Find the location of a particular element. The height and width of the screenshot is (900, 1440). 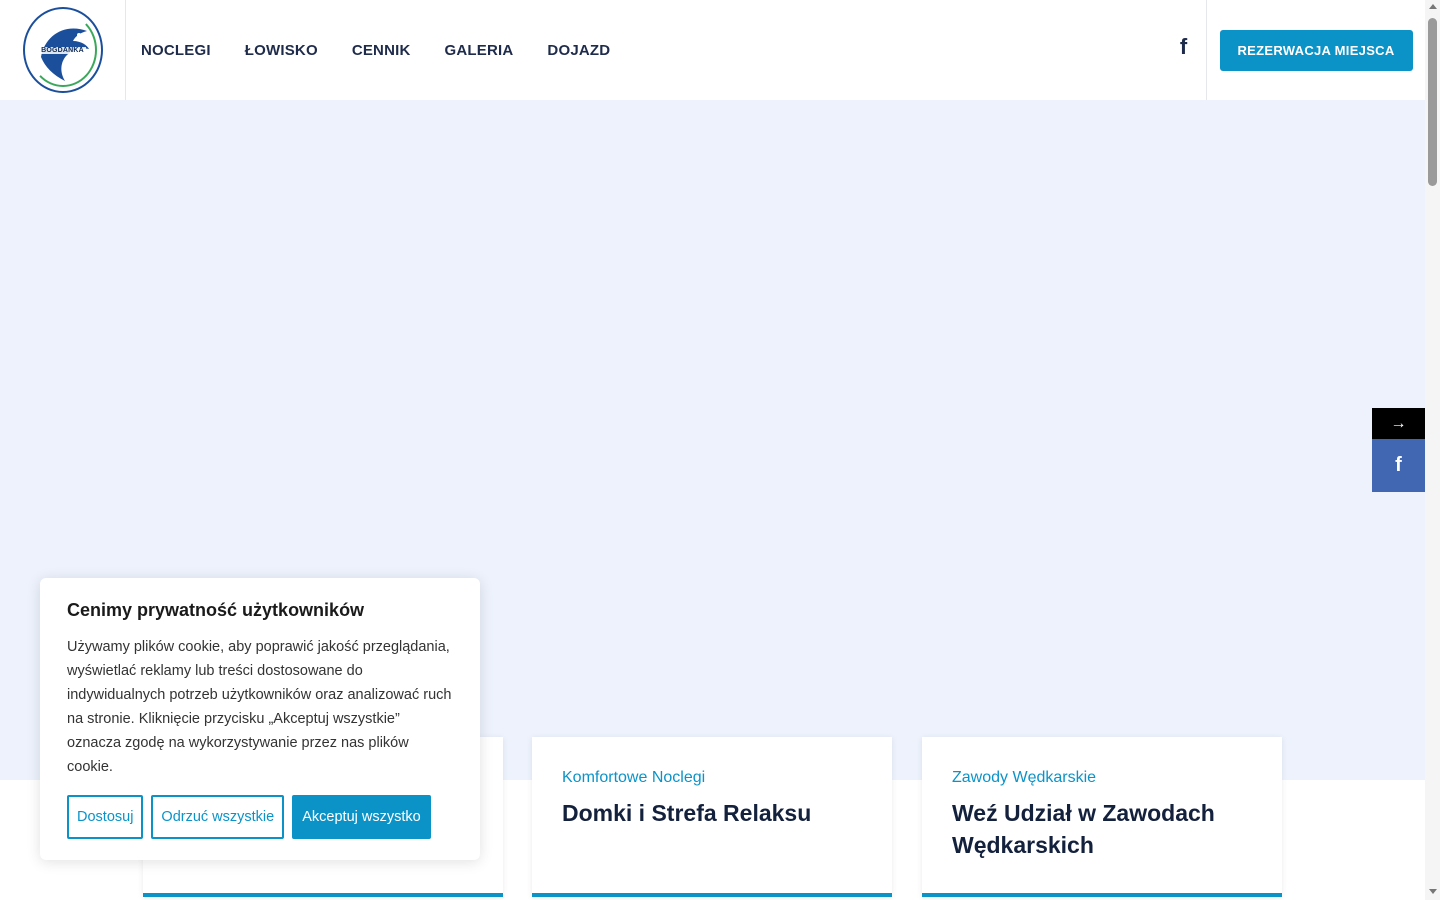

side-facebook-icon: f is located at coordinates (1398, 465).